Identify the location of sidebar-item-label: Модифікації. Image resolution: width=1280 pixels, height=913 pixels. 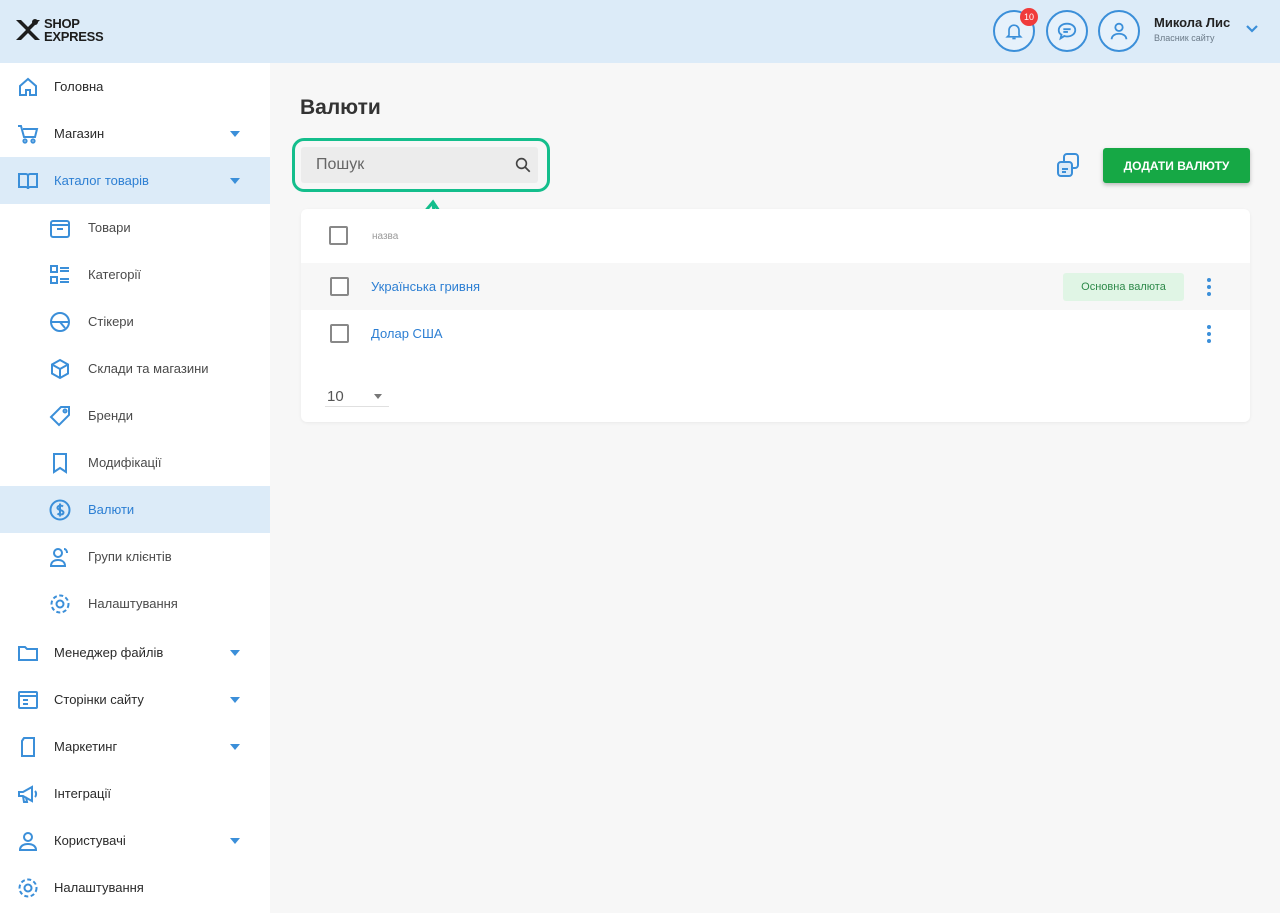
(125, 462).